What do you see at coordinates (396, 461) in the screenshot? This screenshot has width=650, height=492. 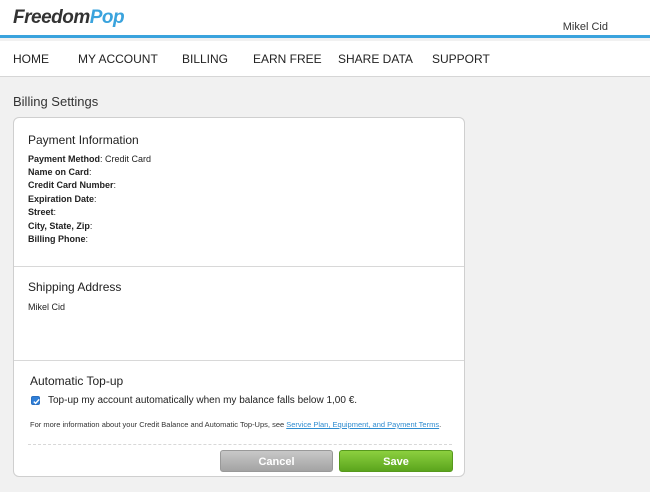 I see `save-button: Save` at bounding box center [396, 461].